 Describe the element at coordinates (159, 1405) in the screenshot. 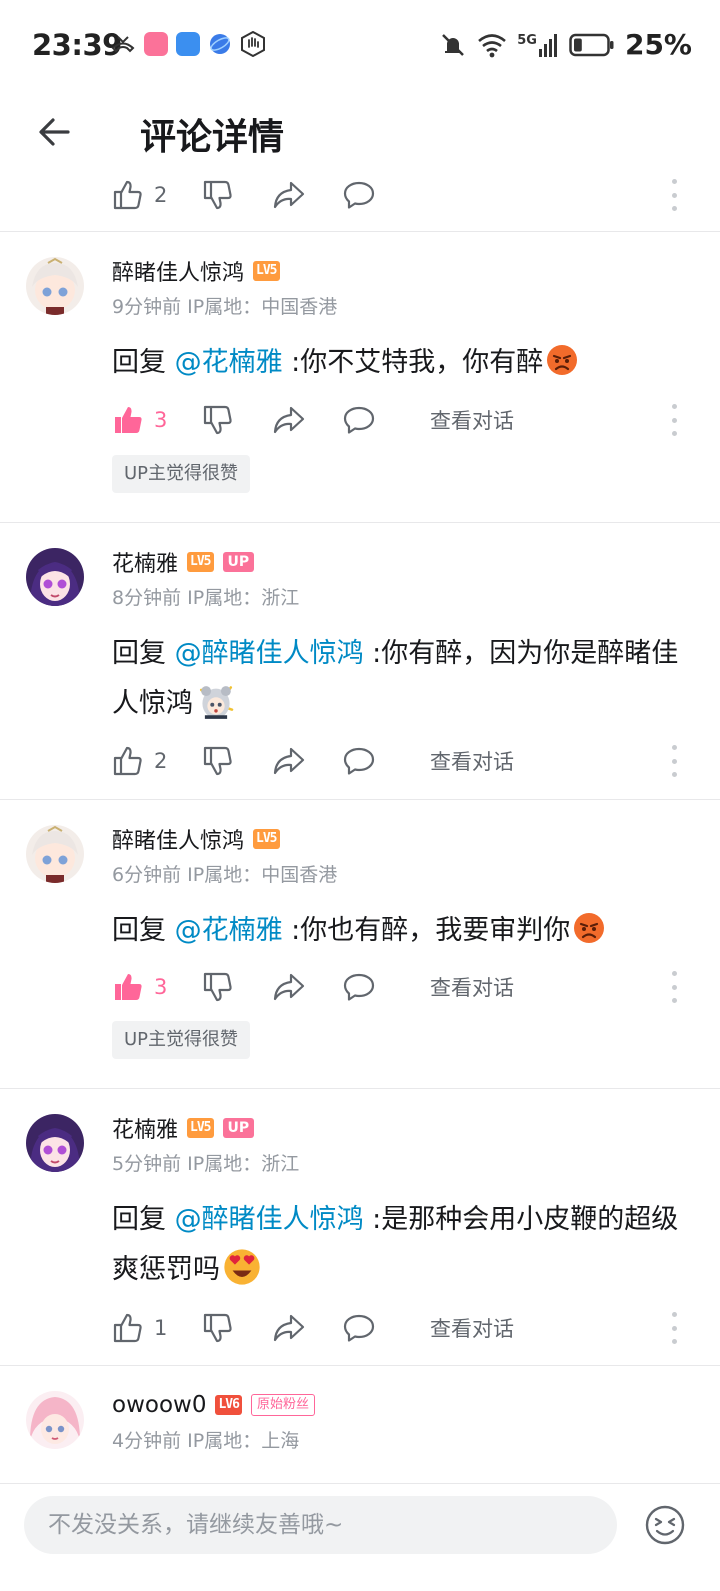

I see `username: owoow0` at that location.